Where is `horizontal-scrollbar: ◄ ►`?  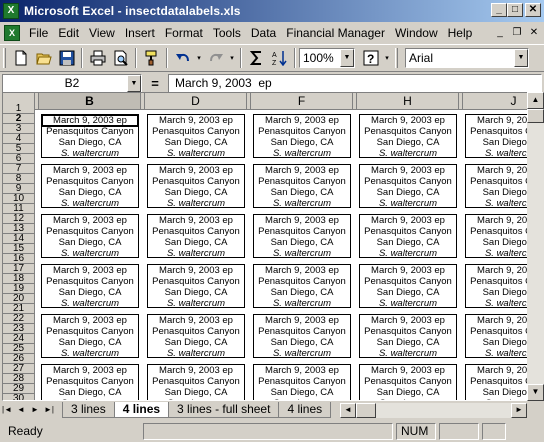
horizontal-scrollbar: ◄ ► is located at coordinates (433, 410).